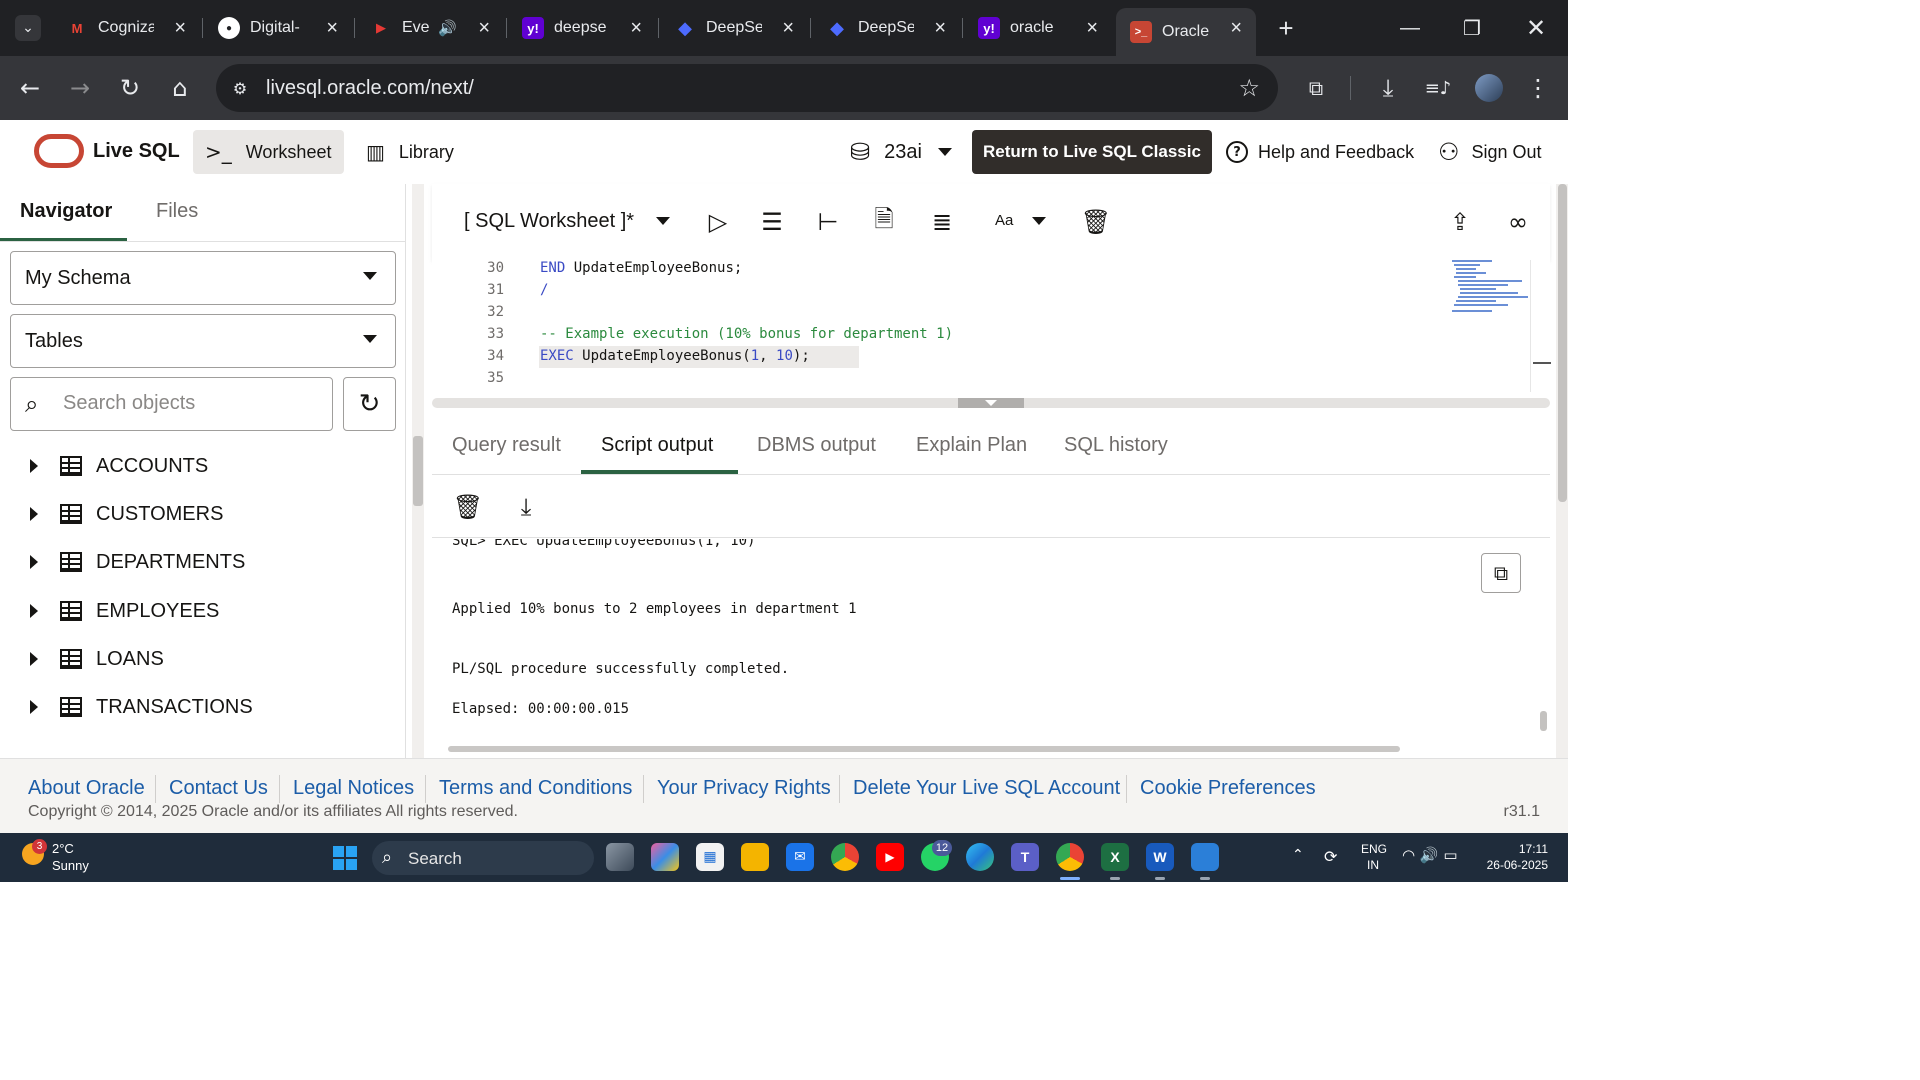  I want to click on notepad-icon, so click(1205, 857).